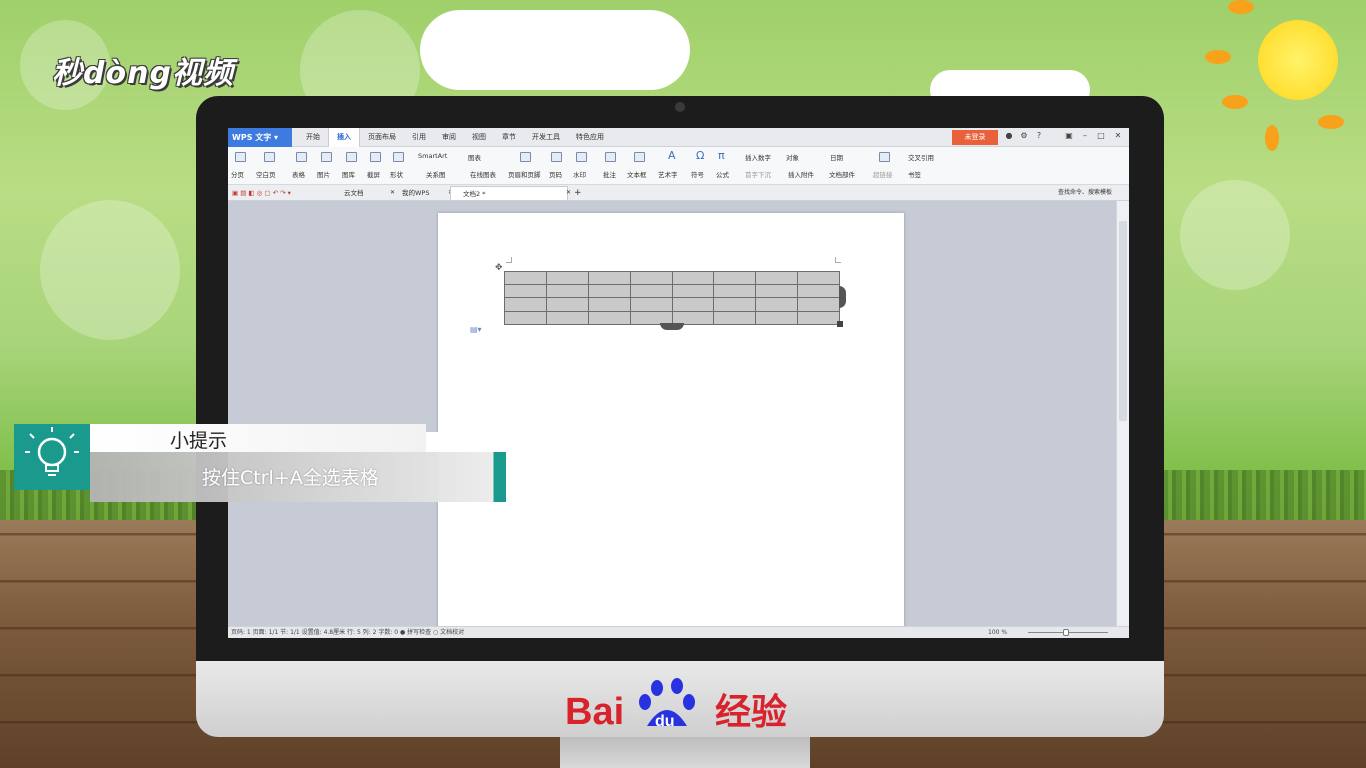 This screenshot has height=768, width=1366. What do you see at coordinates (524, 174) in the screenshot?
I see `header-footer-button: 页眉和页脚` at bounding box center [524, 174].